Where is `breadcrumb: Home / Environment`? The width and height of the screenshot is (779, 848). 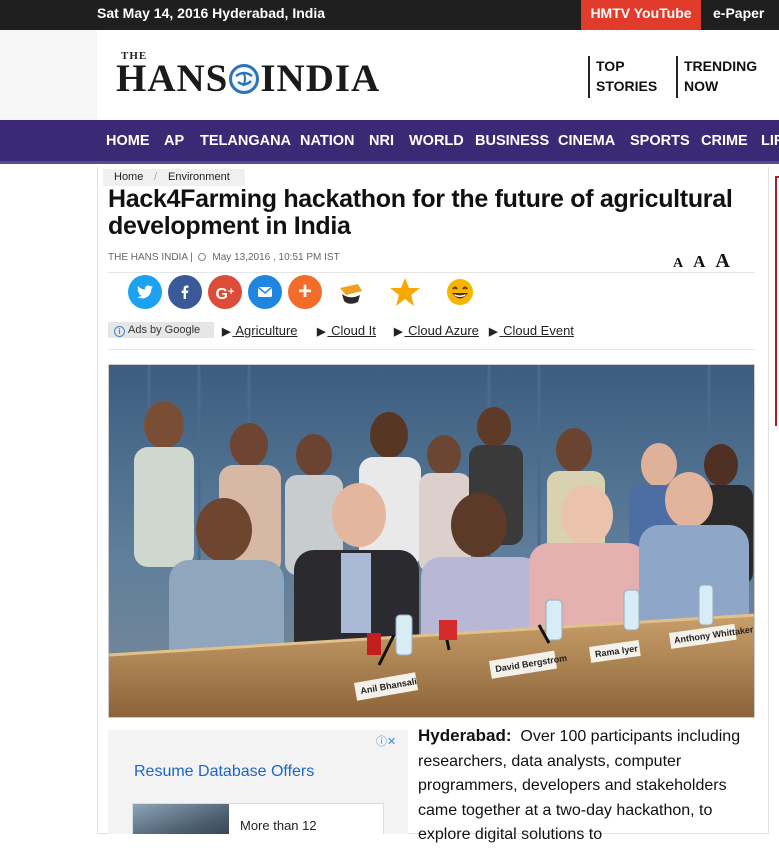
breadcrumb: Home / Environment is located at coordinates (174, 177).